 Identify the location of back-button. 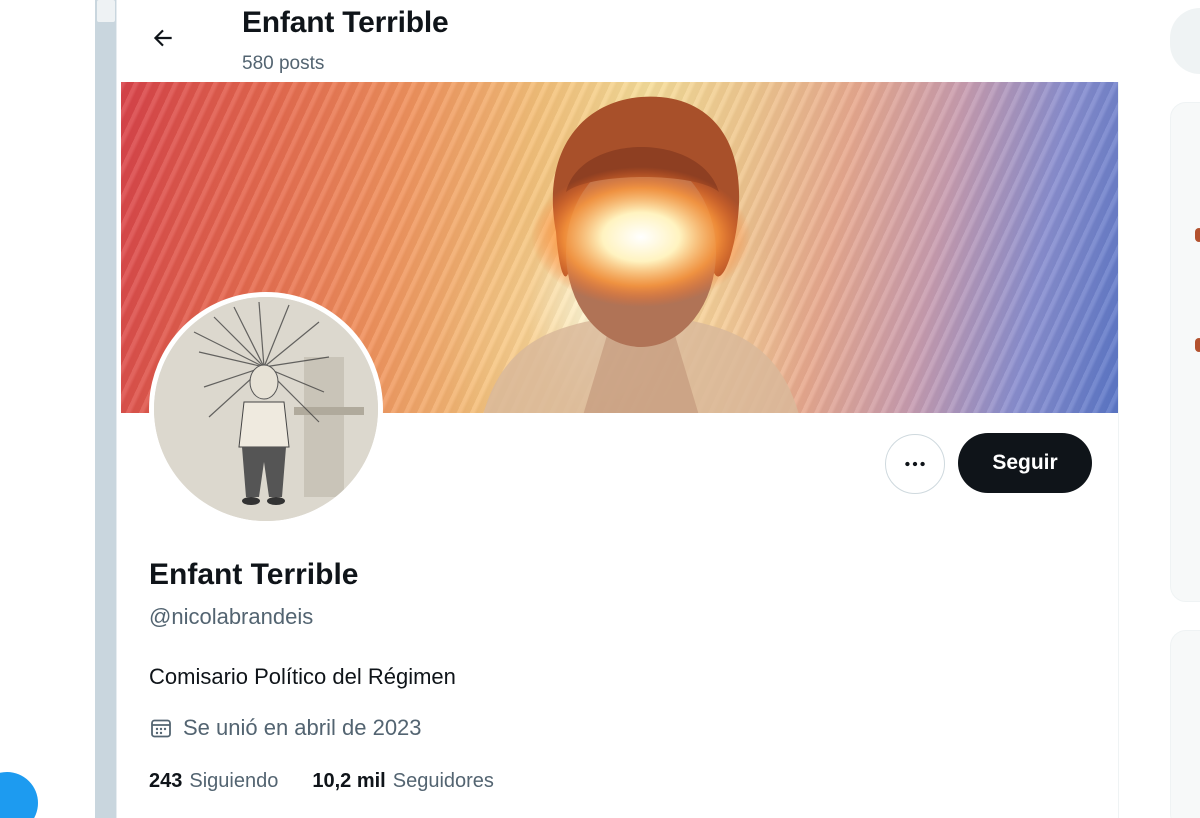
(163, 38).